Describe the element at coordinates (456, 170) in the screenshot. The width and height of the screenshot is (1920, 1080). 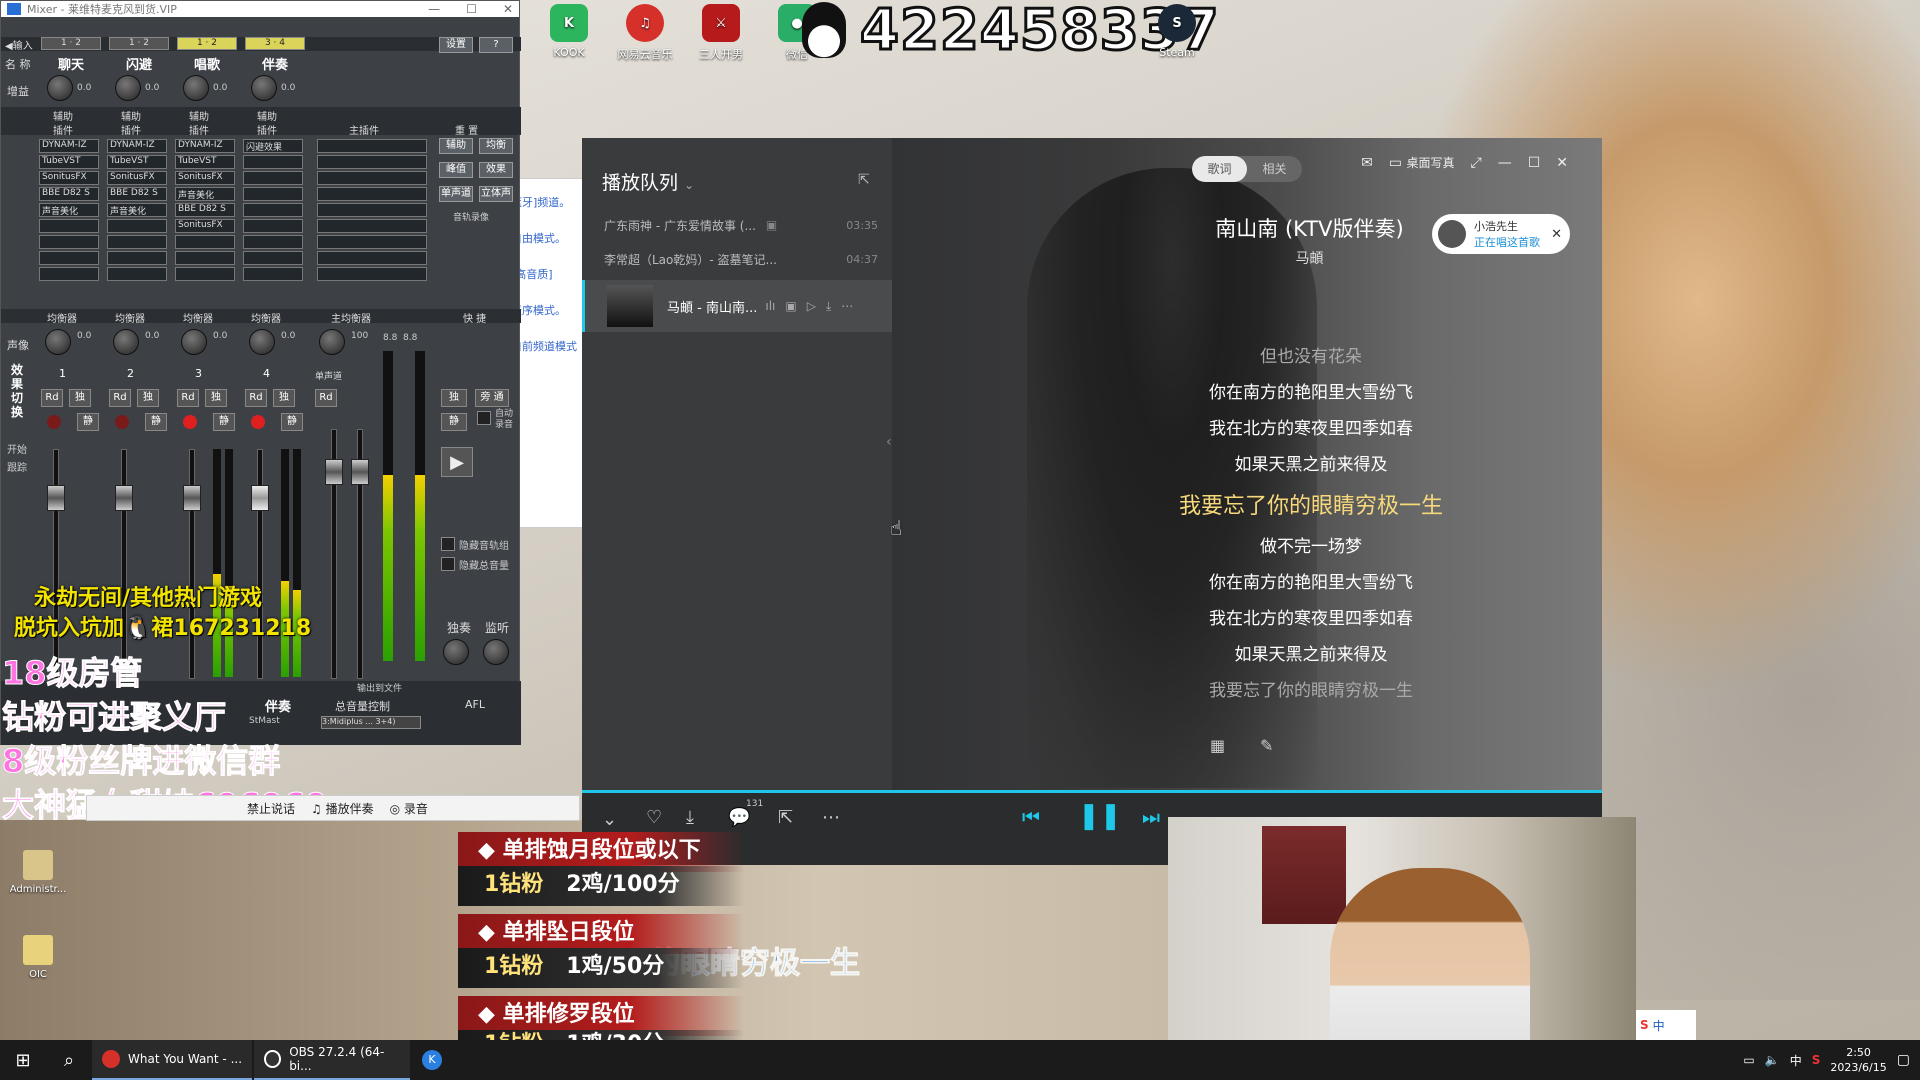
I see `peak-button: 峰值` at that location.